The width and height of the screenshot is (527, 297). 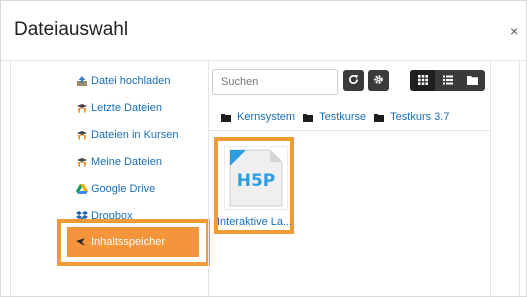 I want to click on sidebar-item-upload: Datei hochladen, so click(x=123, y=81).